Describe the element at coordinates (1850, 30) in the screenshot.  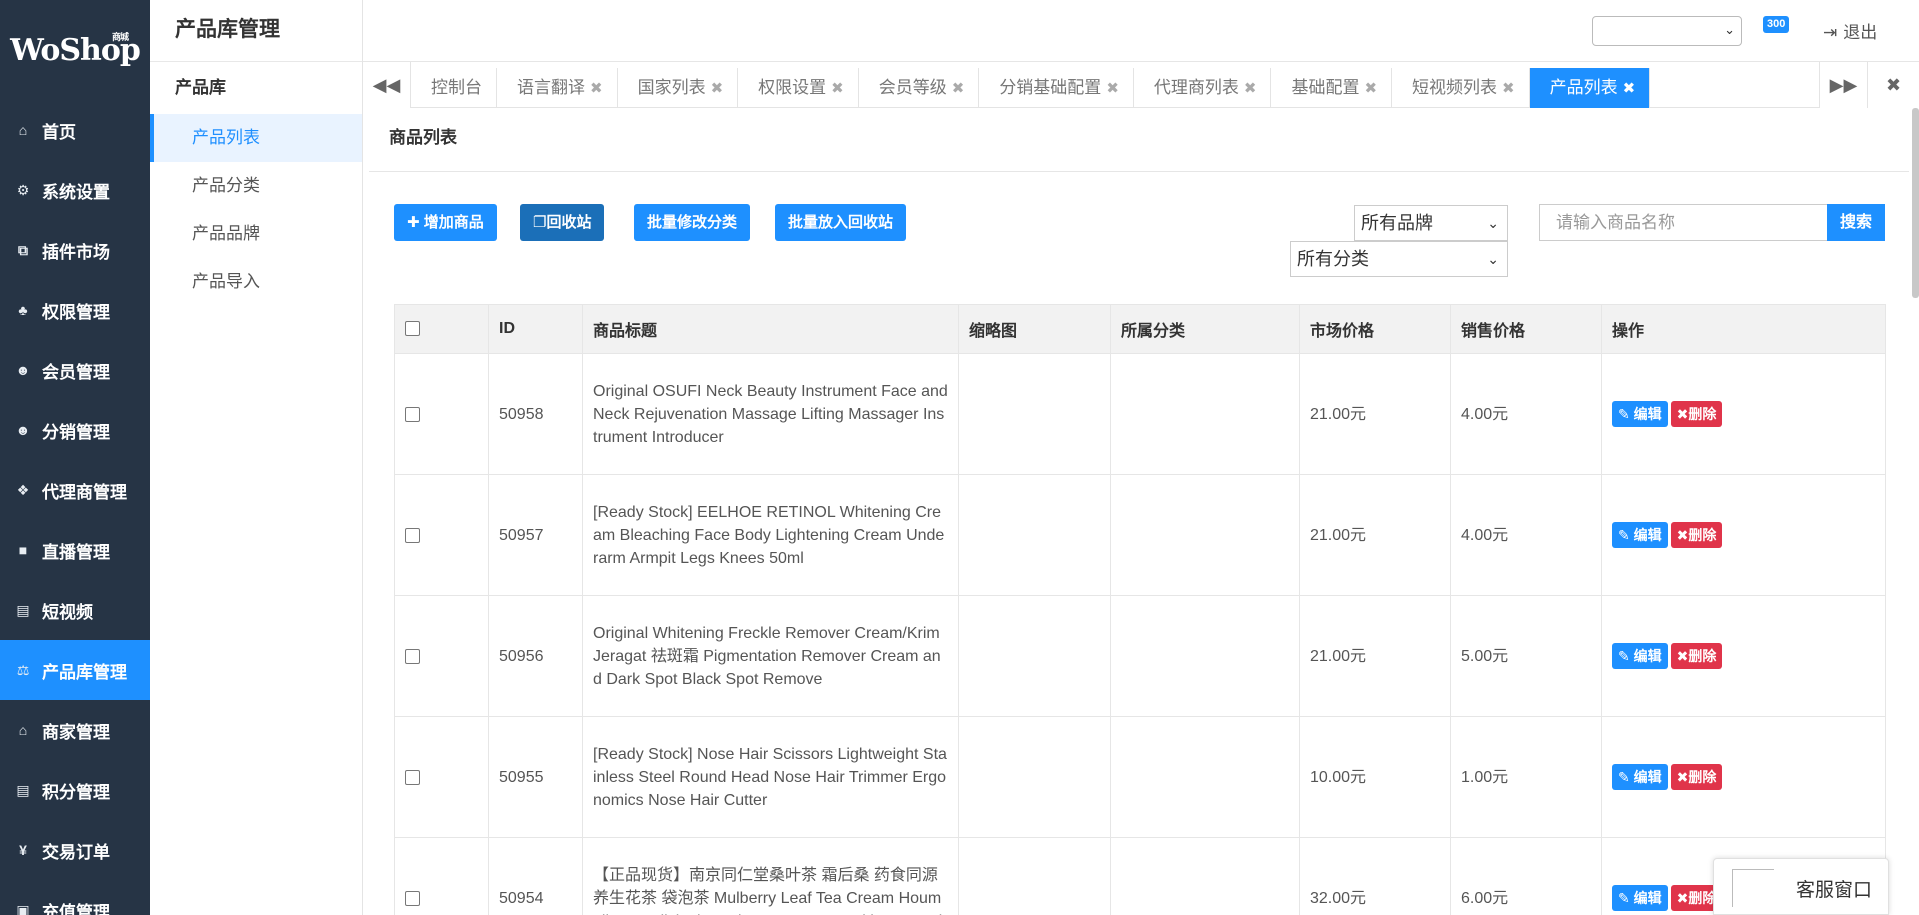
I see `logout-button: ⇥ 退出` at that location.